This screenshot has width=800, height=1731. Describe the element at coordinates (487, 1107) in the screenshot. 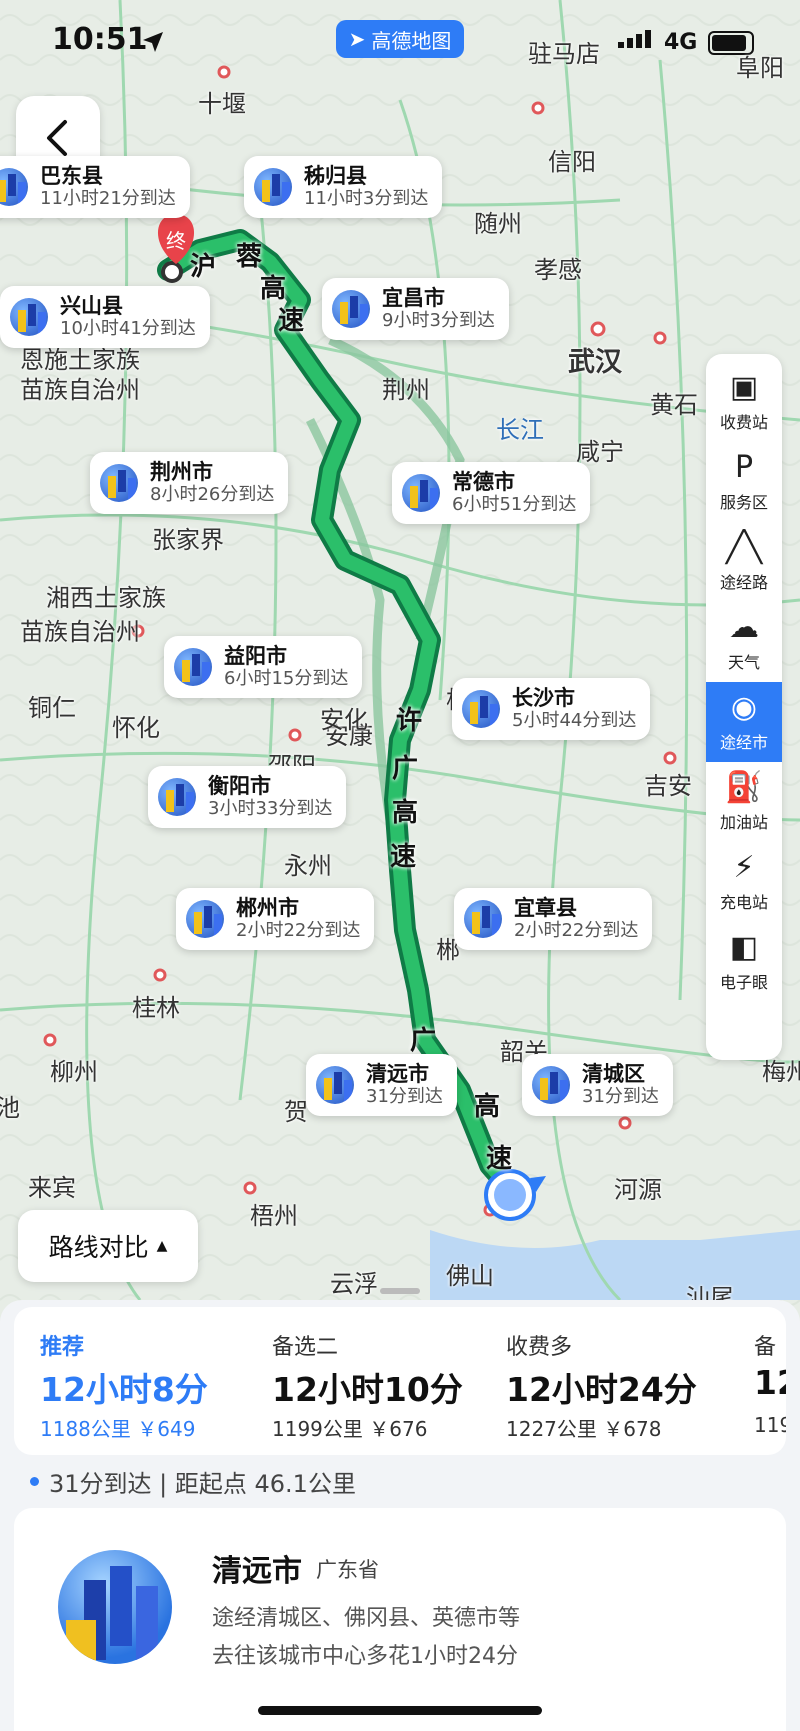

I see `road-name-char: 高` at that location.